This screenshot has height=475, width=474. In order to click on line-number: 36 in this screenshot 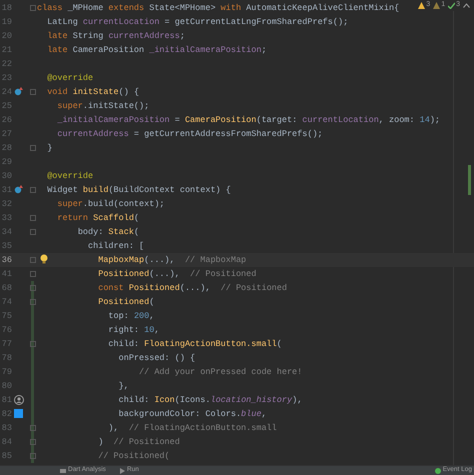, I will do `click(7, 260)`.